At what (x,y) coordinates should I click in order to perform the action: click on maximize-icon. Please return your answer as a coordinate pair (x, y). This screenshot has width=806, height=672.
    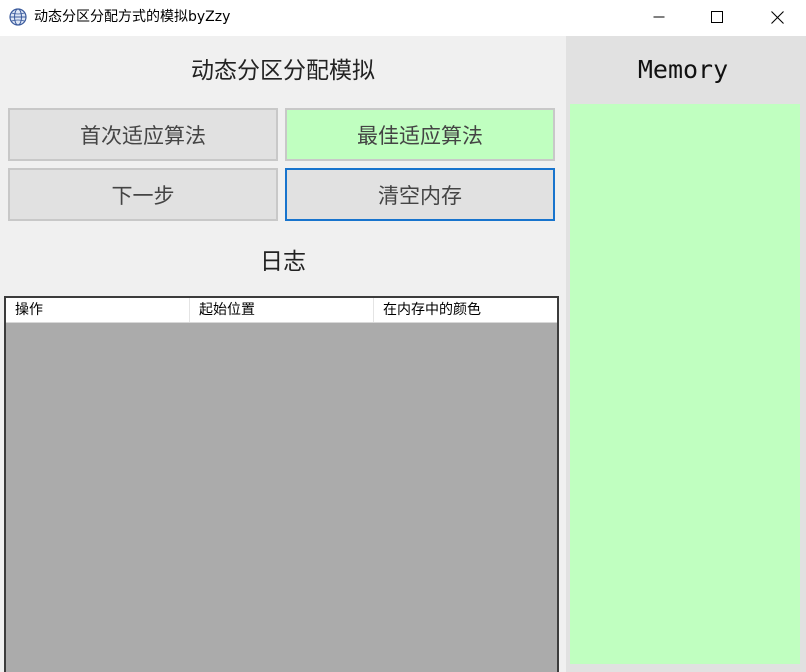
    Looking at the image, I should click on (717, 17).